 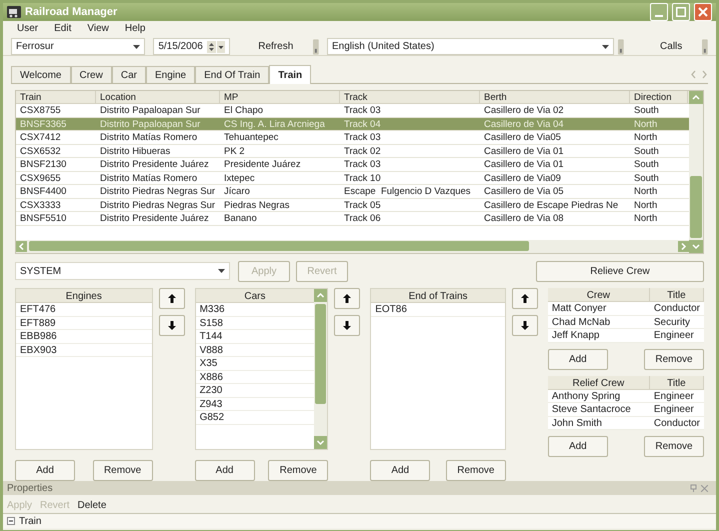 What do you see at coordinates (256, 204) in the screenshot?
I see `table-cell-text: Piedras Negras` at bounding box center [256, 204].